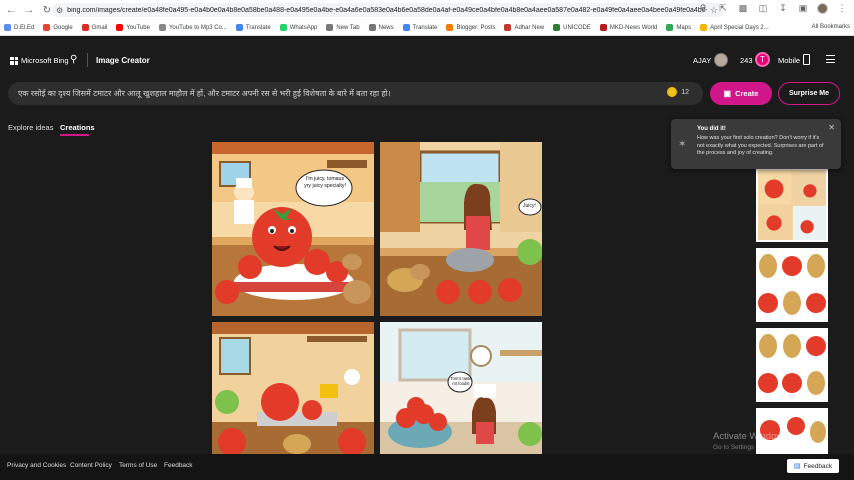  I want to click on image-4-scene, so click(461, 388).